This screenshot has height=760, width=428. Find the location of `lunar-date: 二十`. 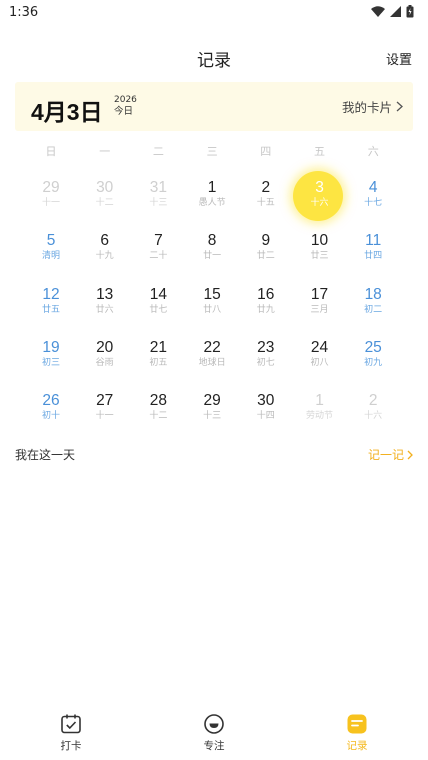

lunar-date: 二十 is located at coordinates (158, 256).